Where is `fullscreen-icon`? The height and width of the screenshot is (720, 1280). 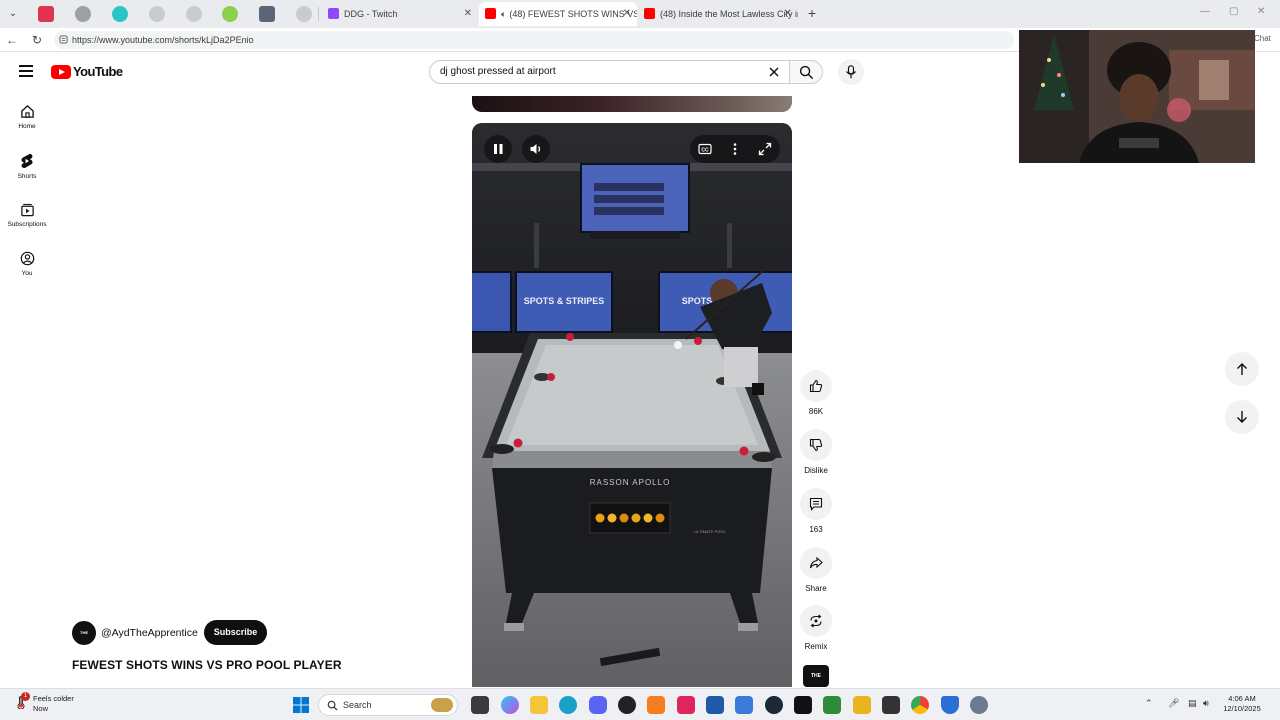
fullscreen-icon is located at coordinates (765, 149).